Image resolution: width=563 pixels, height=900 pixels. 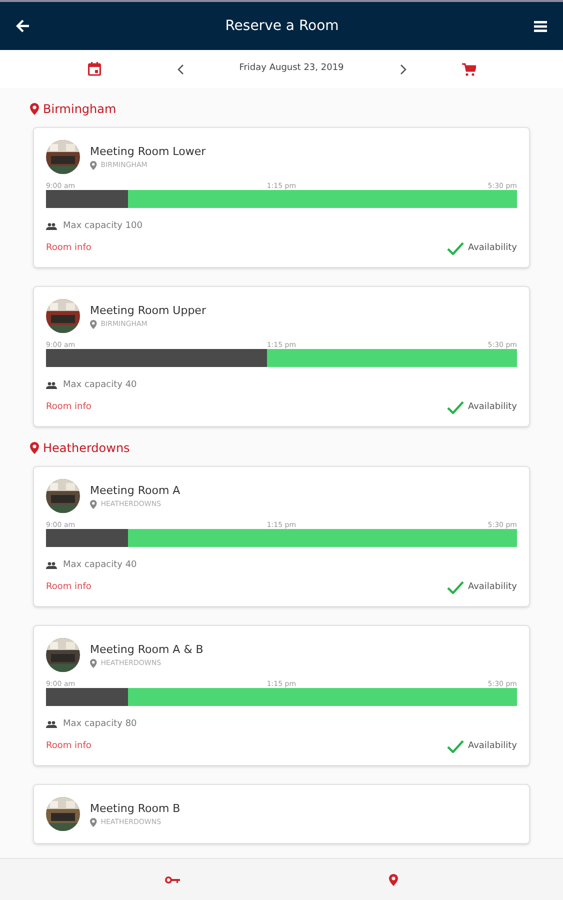 I want to click on back-button, so click(x=23, y=26).